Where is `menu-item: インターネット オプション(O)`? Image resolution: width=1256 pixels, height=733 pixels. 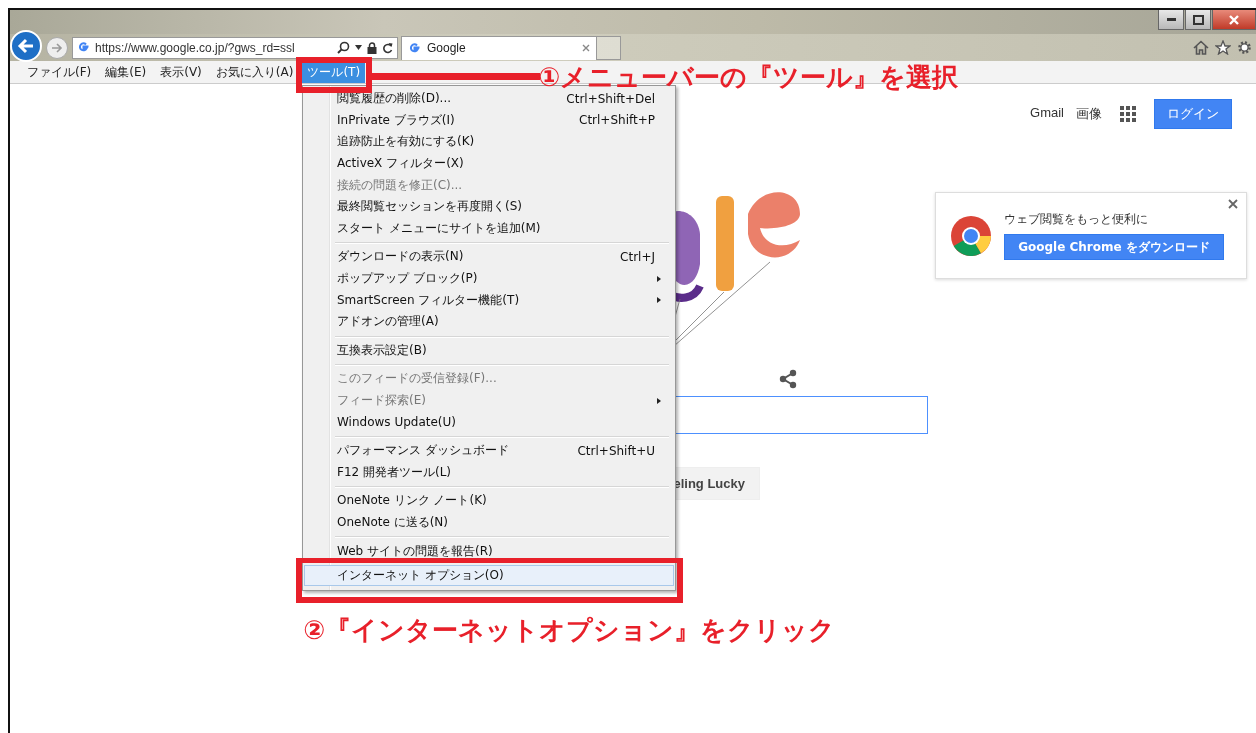
menu-item: インターネット オプション(O) is located at coordinates (489, 575).